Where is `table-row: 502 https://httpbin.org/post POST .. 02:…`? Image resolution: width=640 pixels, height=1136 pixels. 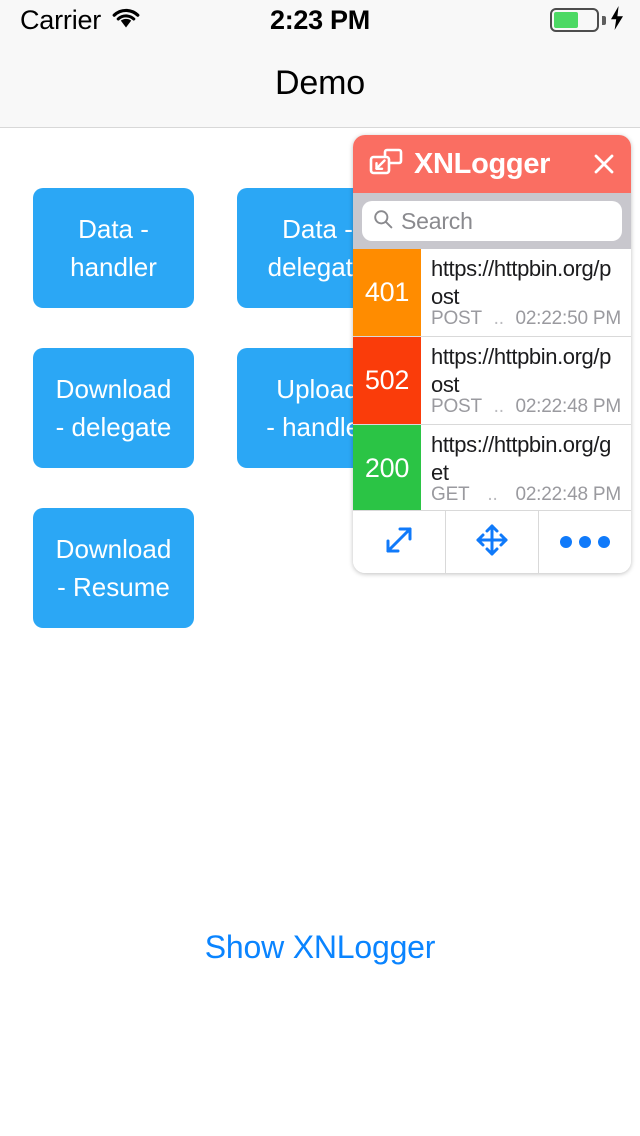 table-row: 502 https://httpbin.org/post POST .. 02:… is located at coordinates (492, 381).